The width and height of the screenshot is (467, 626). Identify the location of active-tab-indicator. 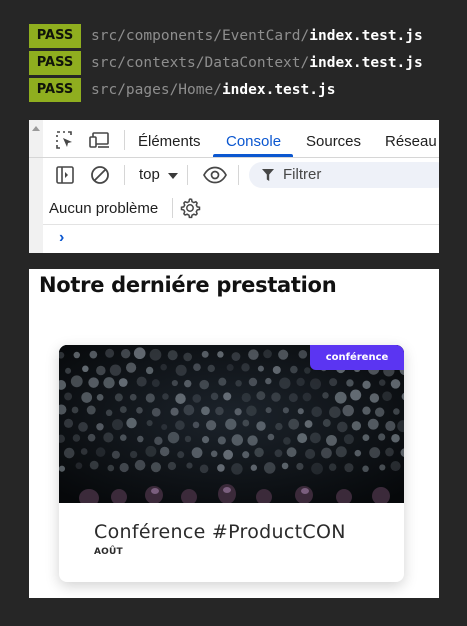
(253, 155).